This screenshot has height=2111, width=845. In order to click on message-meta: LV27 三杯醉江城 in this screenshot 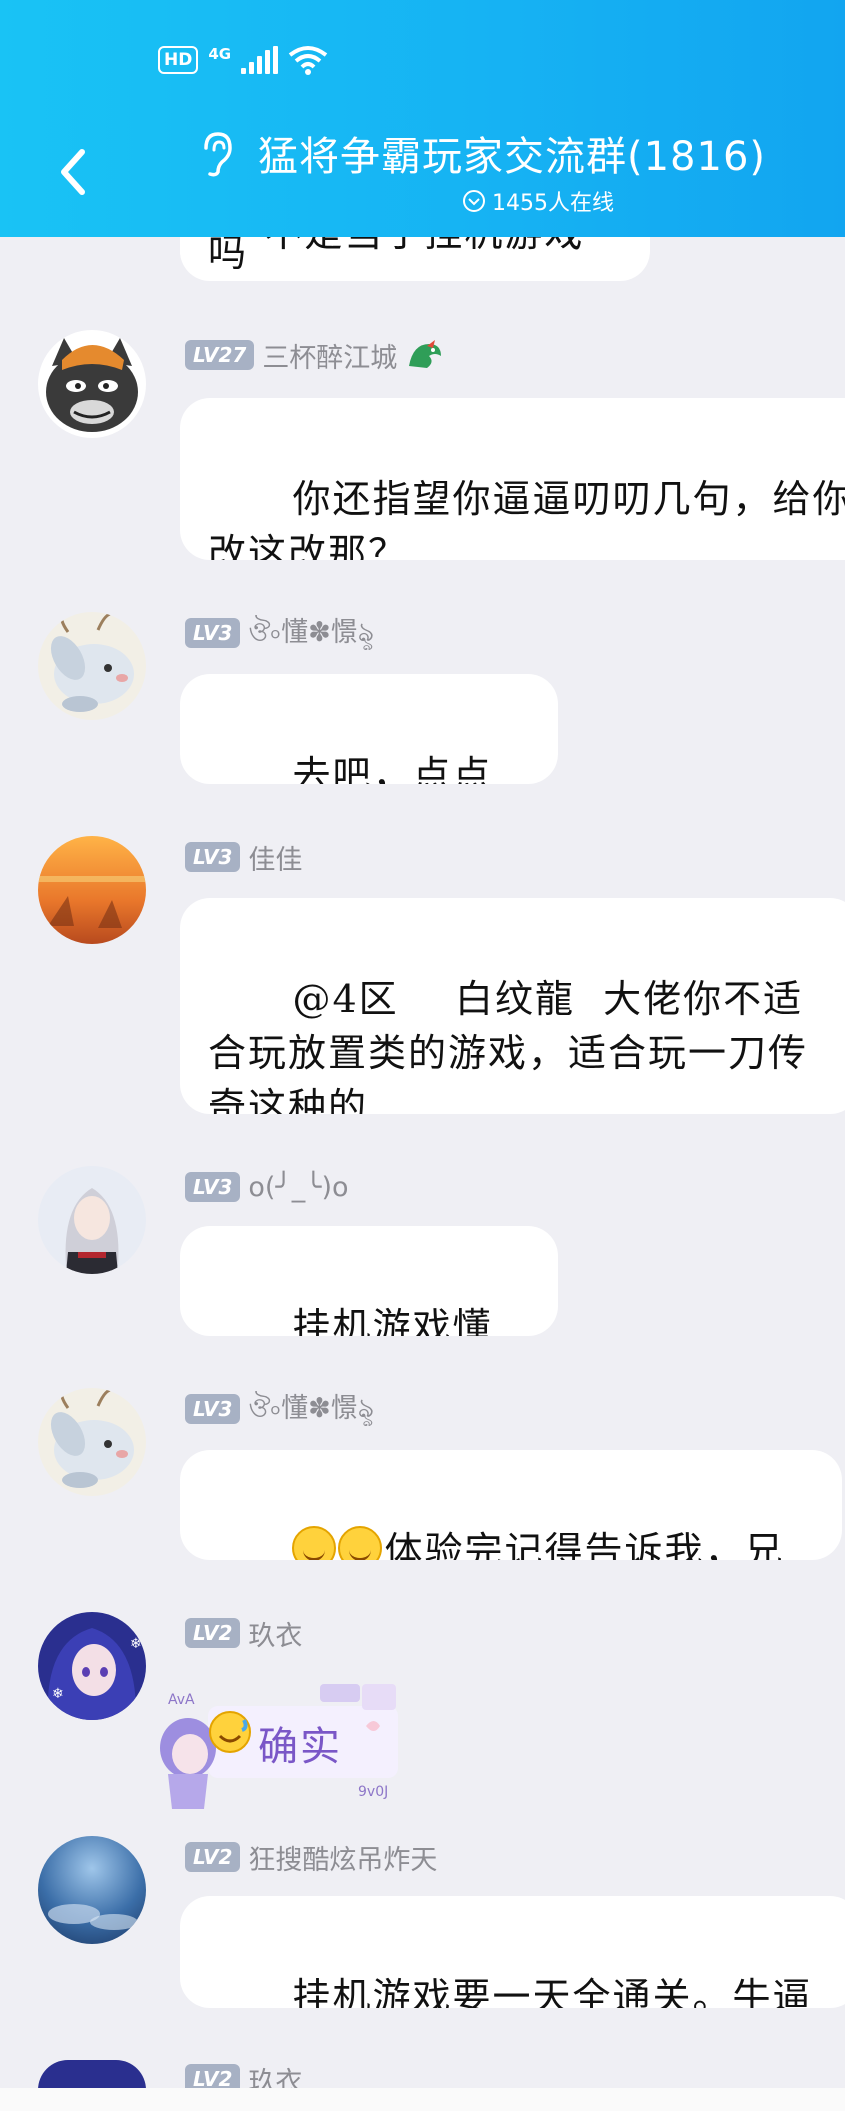, I will do `click(315, 355)`.